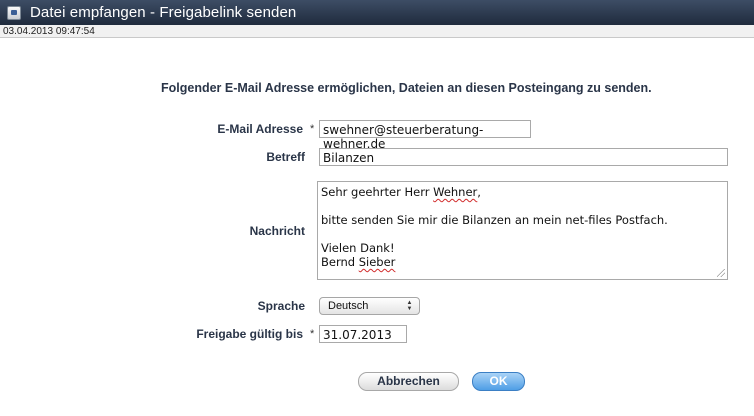 The height and width of the screenshot is (416, 754). What do you see at coordinates (377, 12) in the screenshot?
I see `window-titlebar: Datei empfangen - Freigabelink senden` at bounding box center [377, 12].